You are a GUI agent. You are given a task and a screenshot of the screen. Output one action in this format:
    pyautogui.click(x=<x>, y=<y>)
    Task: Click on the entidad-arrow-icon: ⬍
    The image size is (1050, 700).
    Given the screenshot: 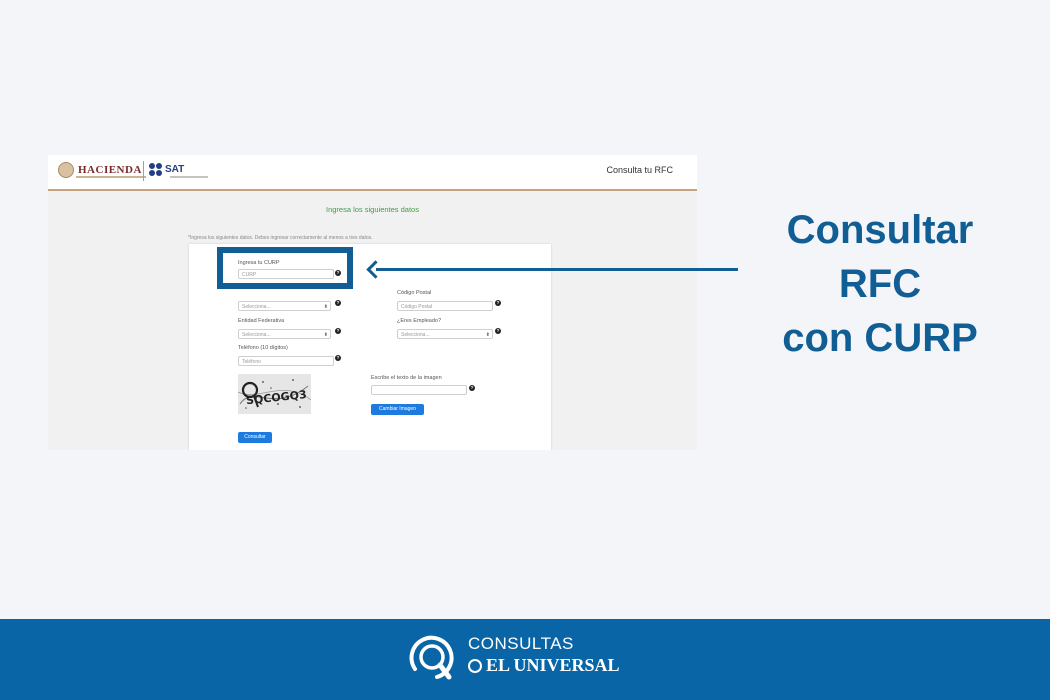 What is the action you would take?
    pyautogui.click(x=325, y=335)
    